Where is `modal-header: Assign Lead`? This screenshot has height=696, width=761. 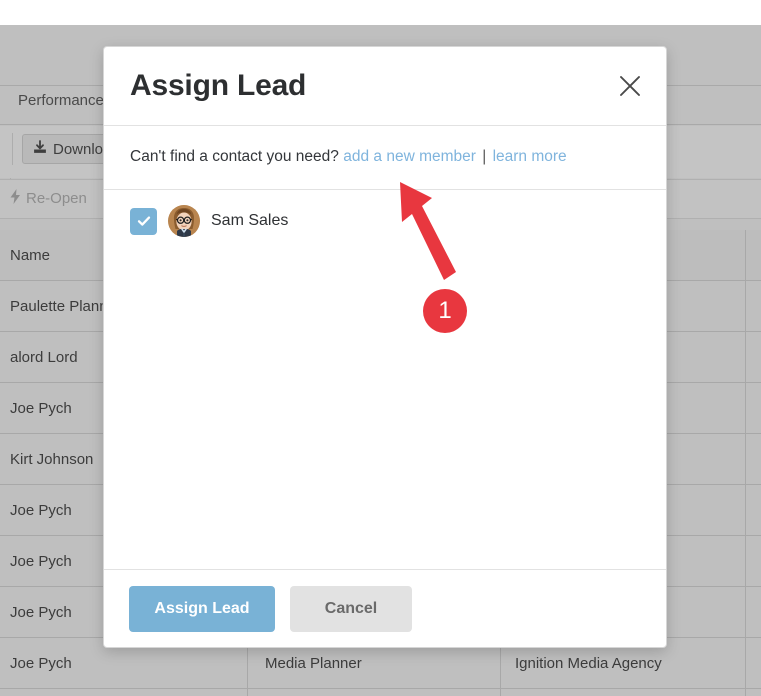 modal-header: Assign Lead is located at coordinates (385, 86).